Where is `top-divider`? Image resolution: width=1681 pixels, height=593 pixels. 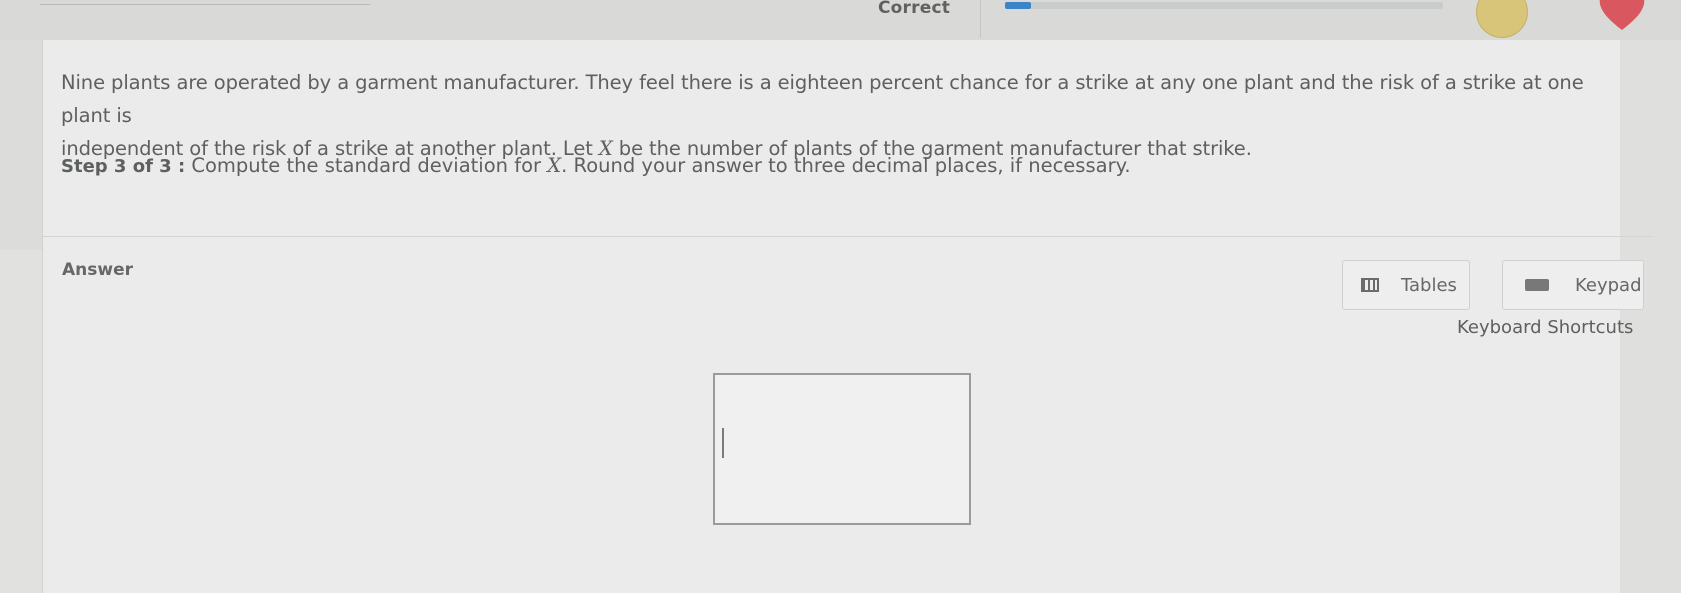 top-divider is located at coordinates (980, 19).